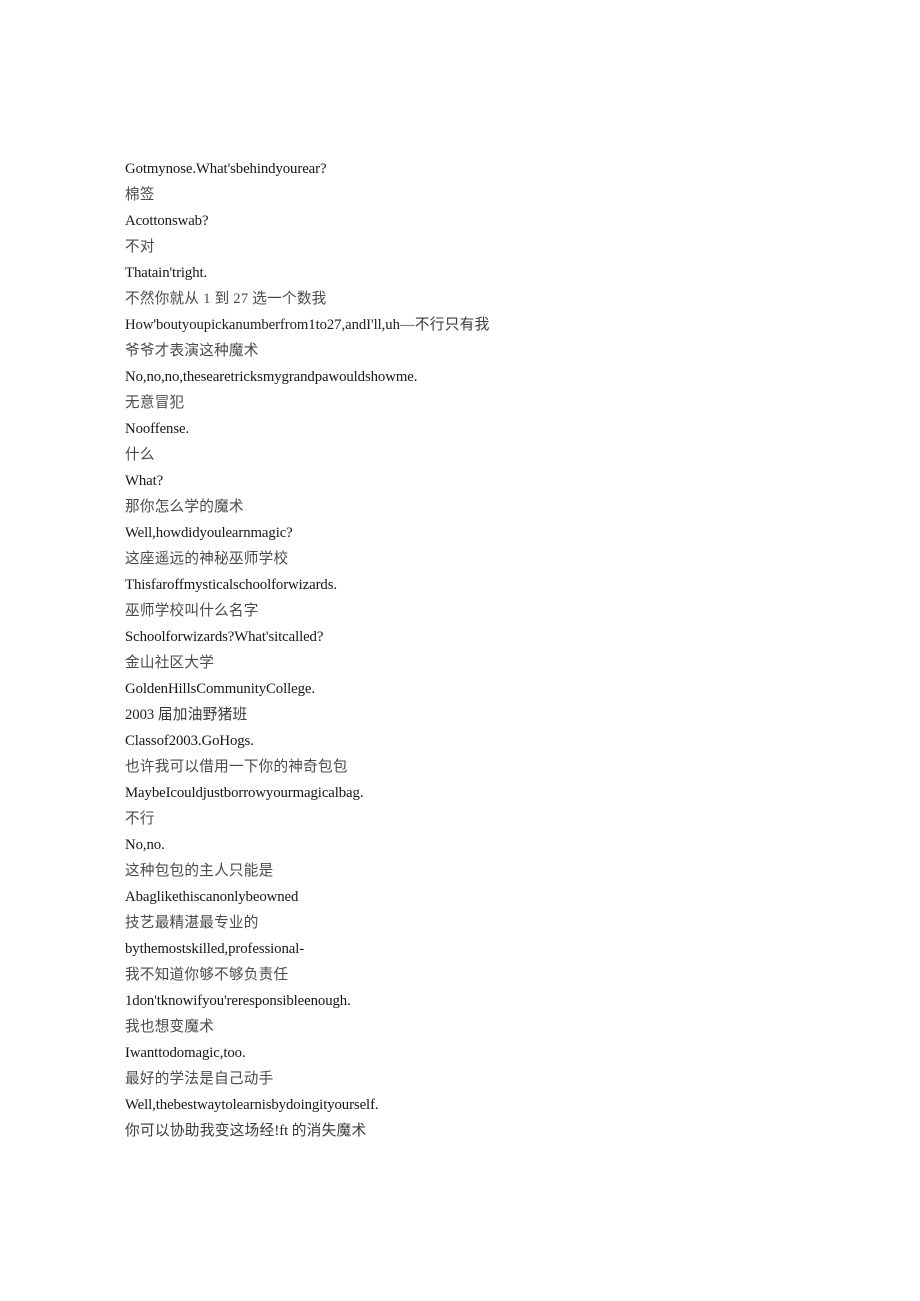 The image size is (920, 1301). Describe the element at coordinates (226, 169) in the screenshot. I see `subtitle-line-en: Gotmynose.What'sbehindyourear?` at that location.